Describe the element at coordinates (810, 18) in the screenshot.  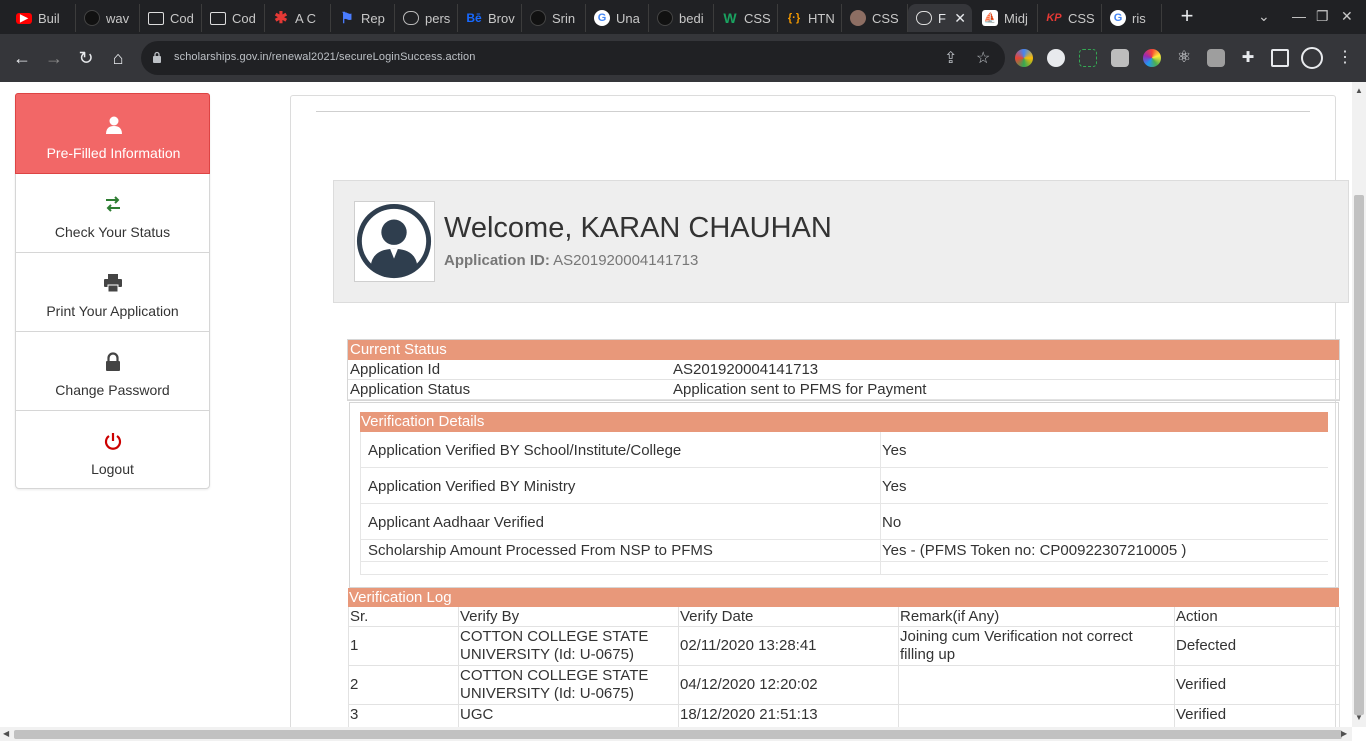
I see `browser-tab: {·} HTN` at that location.